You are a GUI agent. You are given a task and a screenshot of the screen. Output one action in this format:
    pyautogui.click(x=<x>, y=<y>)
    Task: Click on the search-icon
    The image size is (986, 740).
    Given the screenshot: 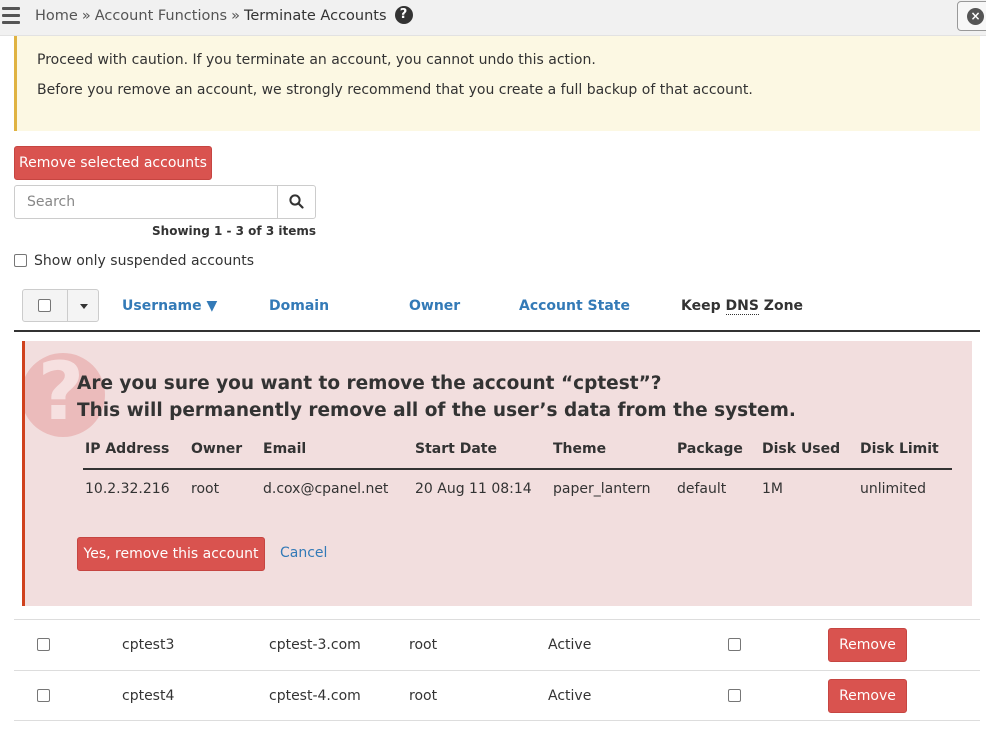 What is the action you would take?
    pyautogui.click(x=296, y=201)
    